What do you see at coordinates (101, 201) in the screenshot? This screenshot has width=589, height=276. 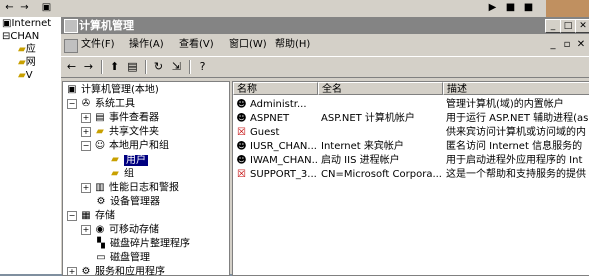 I see `device-manager-icon: ⚙` at bounding box center [101, 201].